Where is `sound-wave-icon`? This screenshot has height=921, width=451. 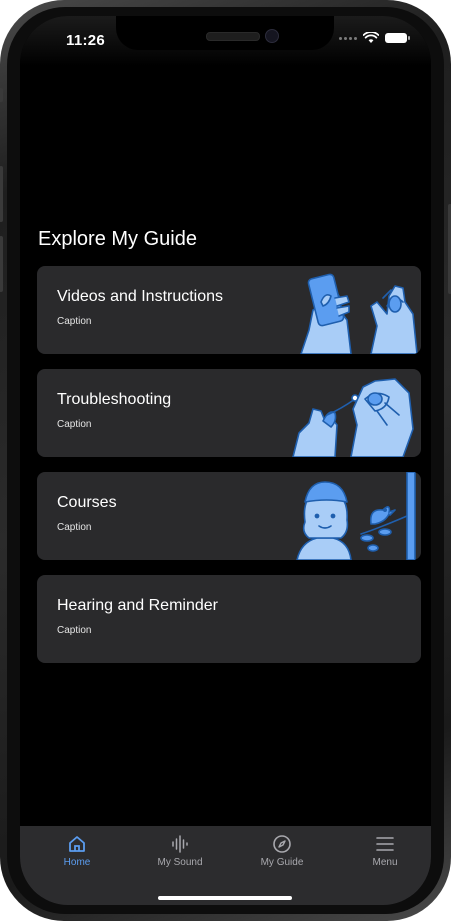 sound-wave-icon is located at coordinates (180, 844).